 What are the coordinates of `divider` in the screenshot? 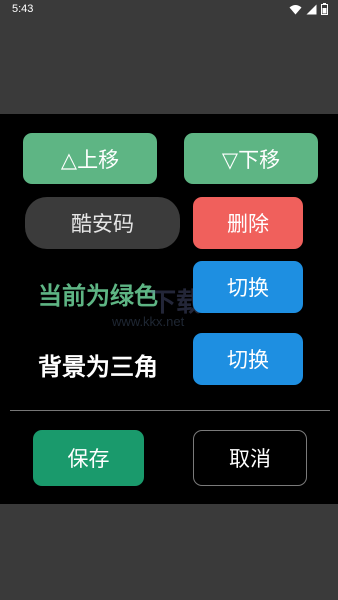 It's located at (170, 410).